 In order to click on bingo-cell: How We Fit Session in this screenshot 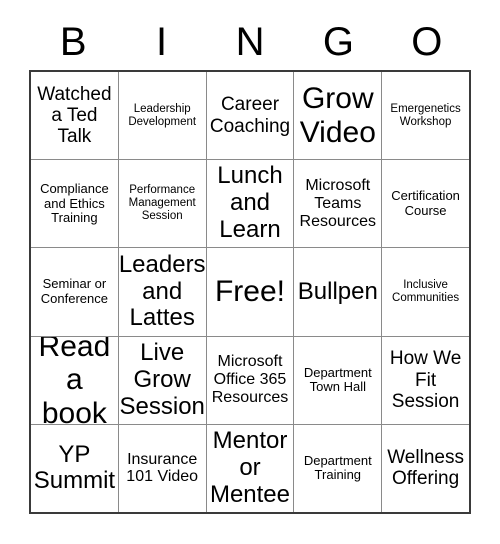, I will do `click(425, 380)`.